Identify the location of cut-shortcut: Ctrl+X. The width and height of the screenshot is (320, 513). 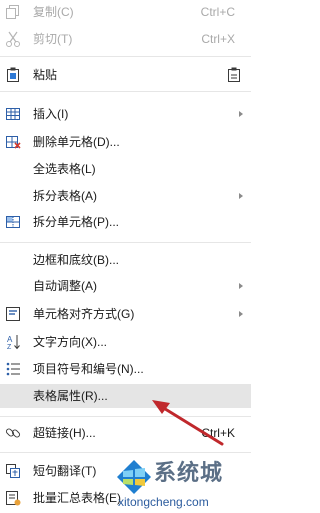
(218, 39).